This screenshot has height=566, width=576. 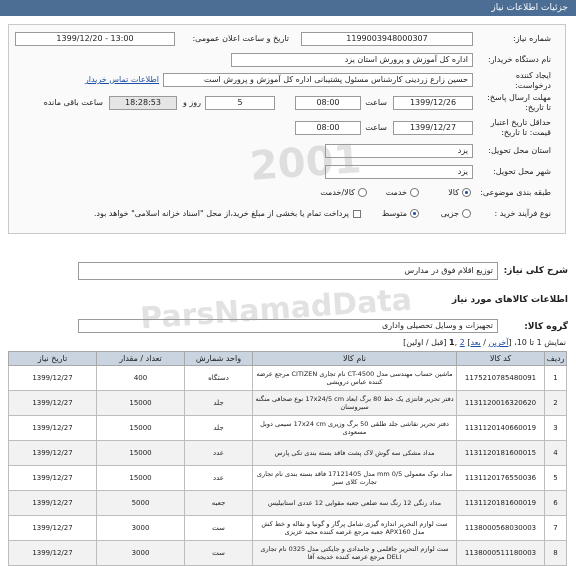 I want to click on buyer-label: نام دستگاه خریدار:, so click(x=519, y=59).